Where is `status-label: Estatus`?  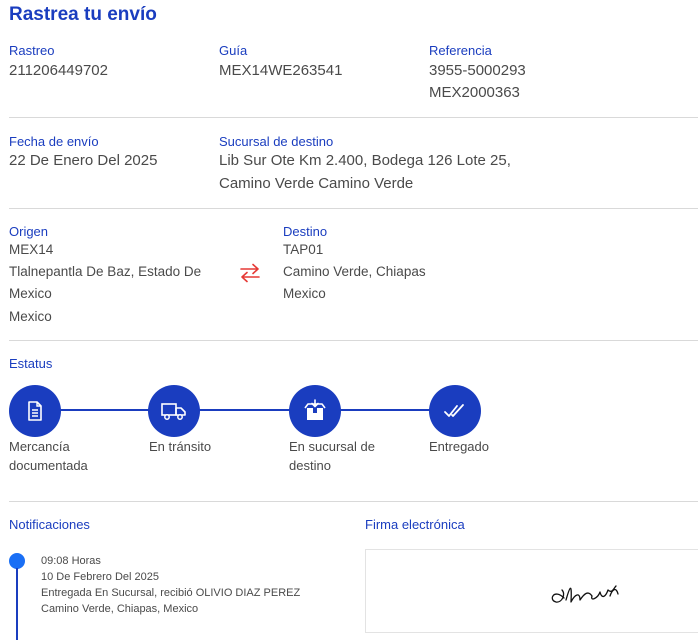
status-label: Estatus is located at coordinates (31, 363).